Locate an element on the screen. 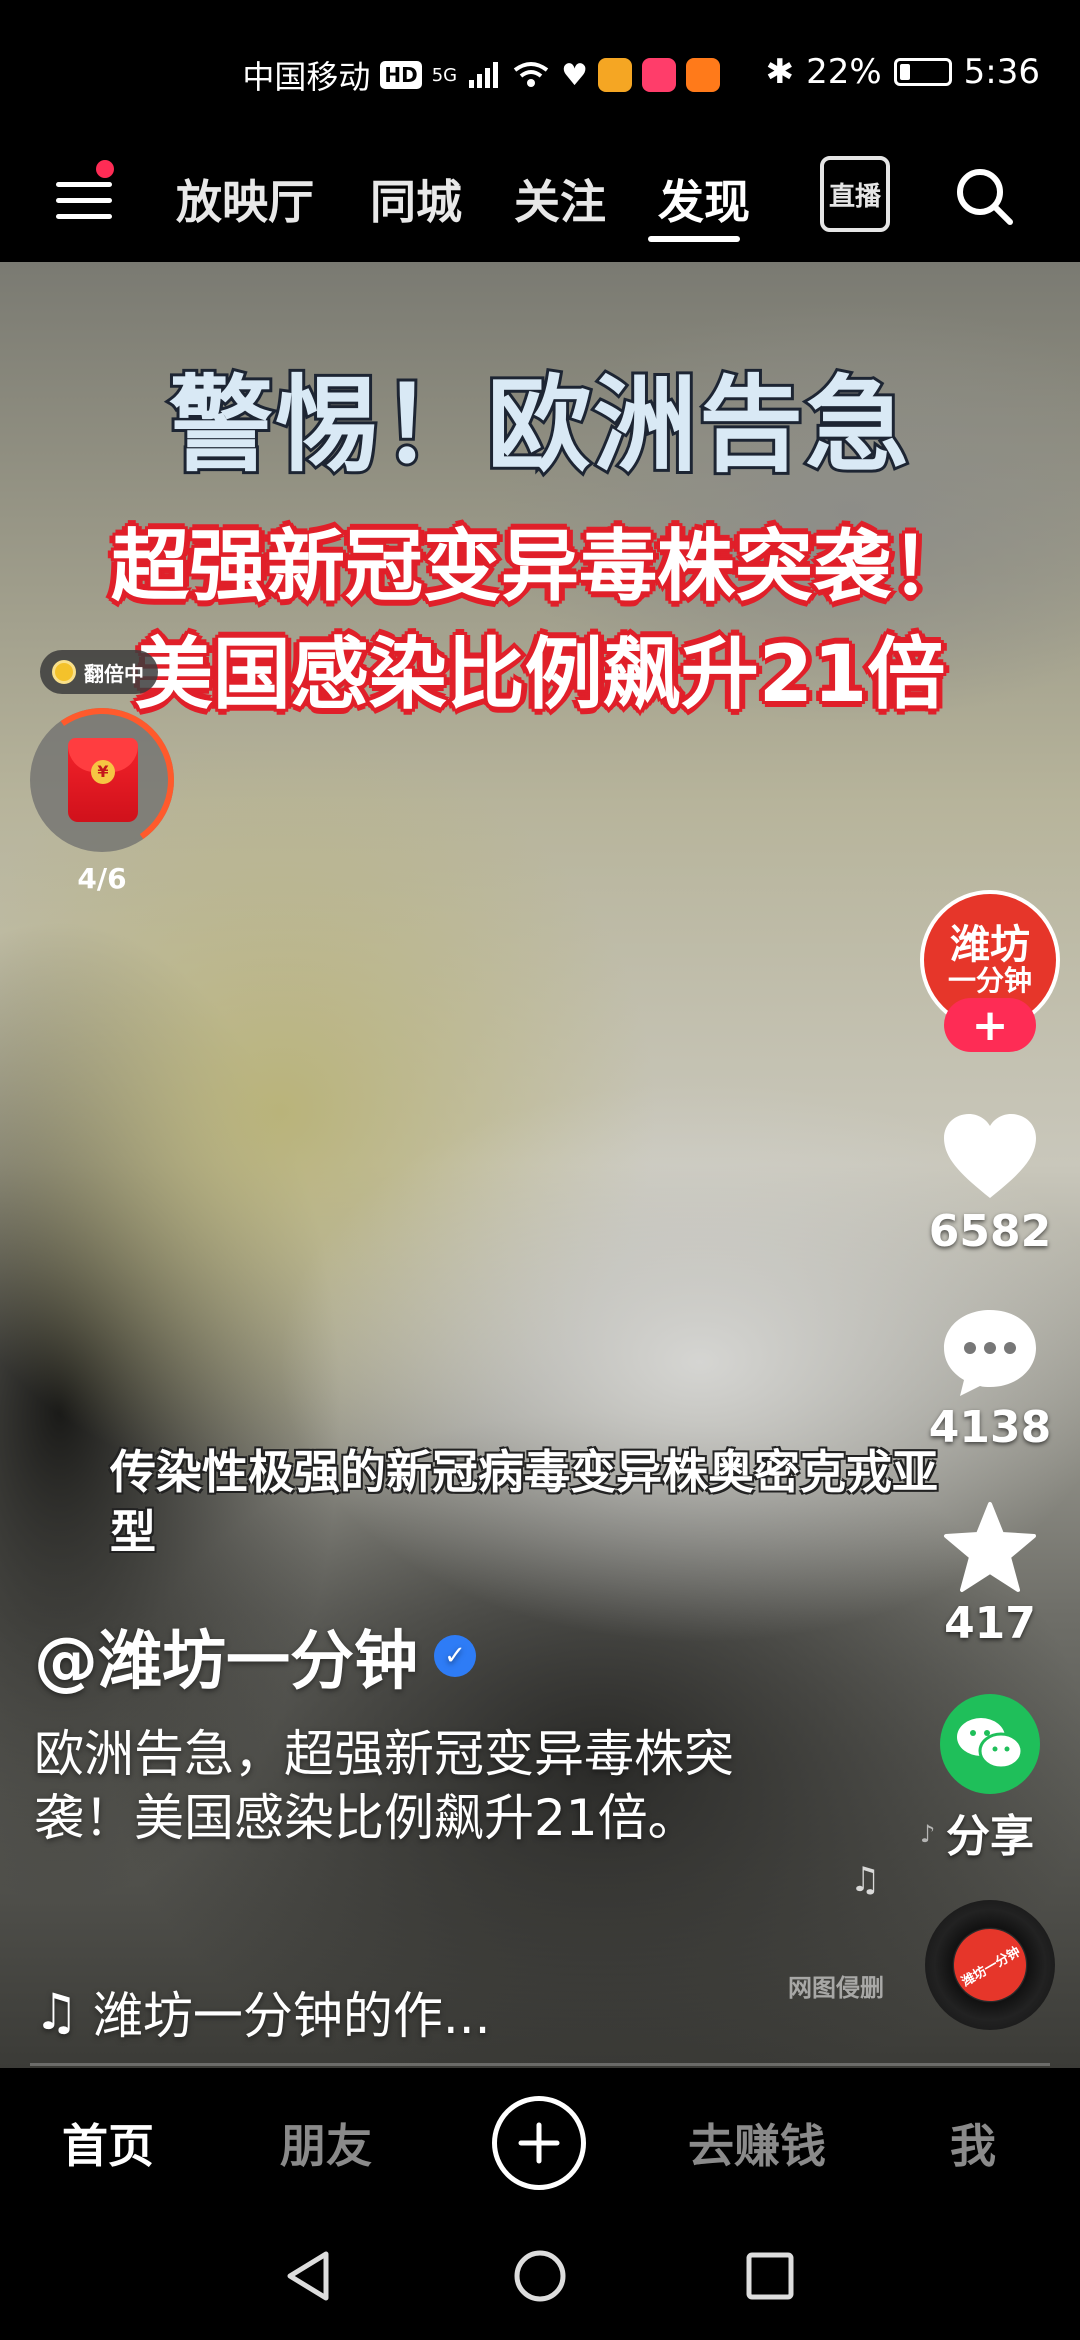 The height and width of the screenshot is (2340, 1080). avatar-line-1: 潍坊 is located at coordinates (990, 945).